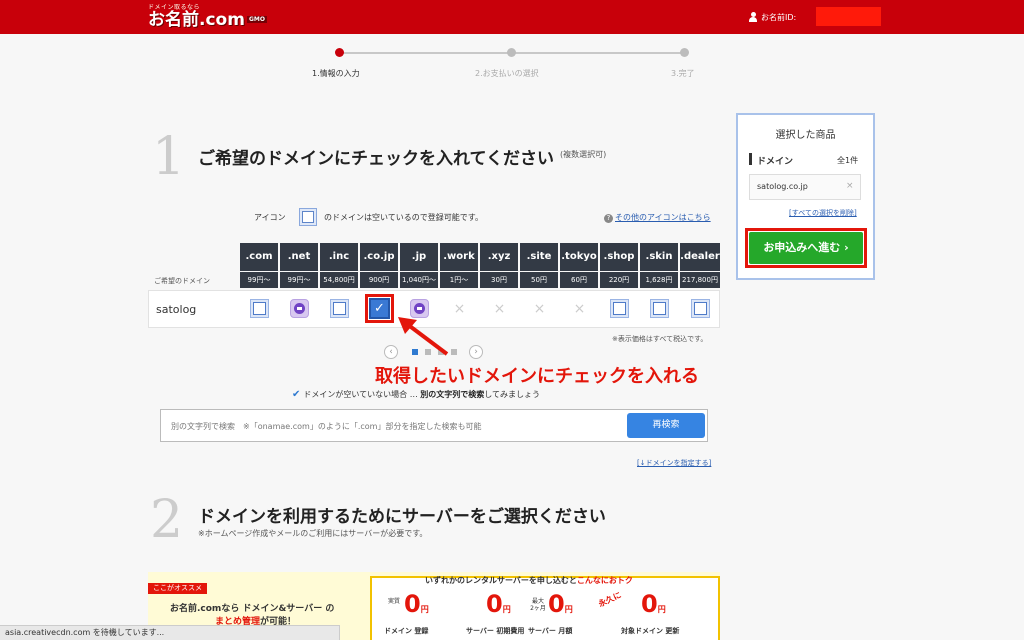 Image resolution: width=1024 pixels, height=640 pixels. Describe the element at coordinates (583, 154) in the screenshot. I see `multi-select-note: (複数選択可)` at that location.